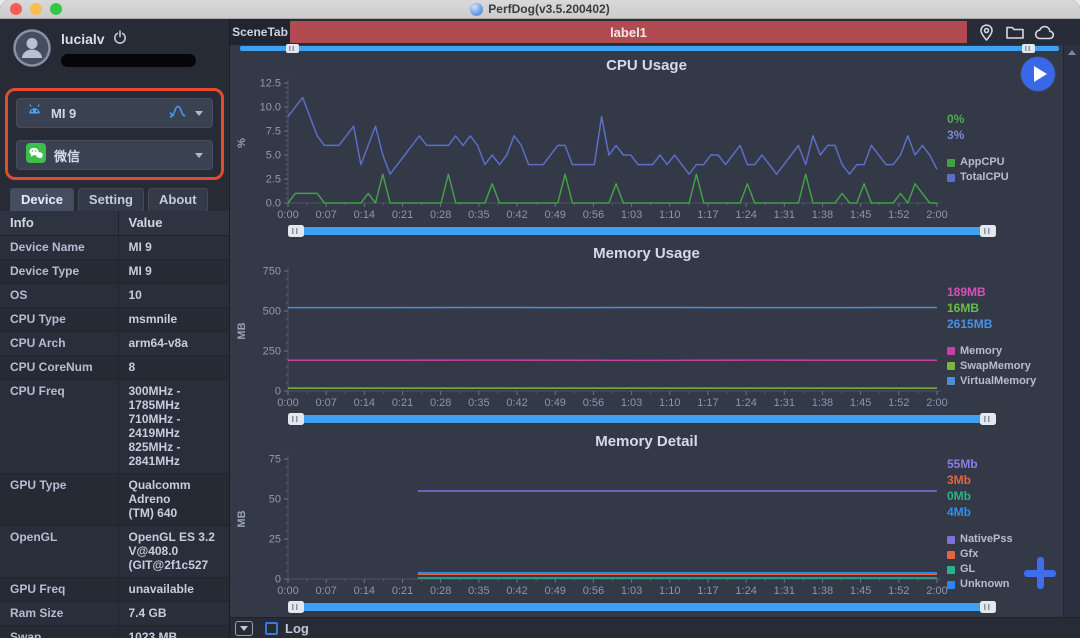 This screenshot has width=1080, height=638. Describe the element at coordinates (173, 499) in the screenshot. I see `value-cell: Qualcomm Adreno (TM) 640` at that location.